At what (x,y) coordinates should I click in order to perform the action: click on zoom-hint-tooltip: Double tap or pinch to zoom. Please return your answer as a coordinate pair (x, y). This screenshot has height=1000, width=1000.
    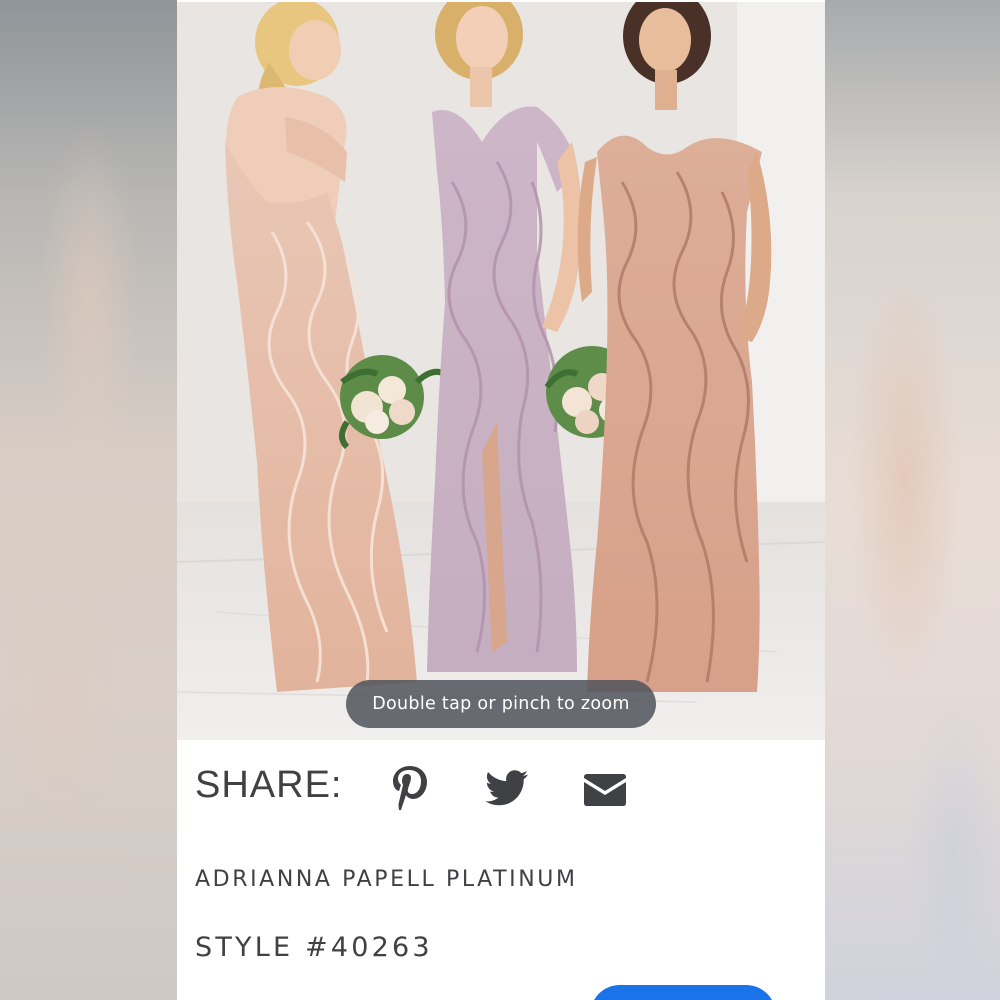
    Looking at the image, I should click on (501, 704).